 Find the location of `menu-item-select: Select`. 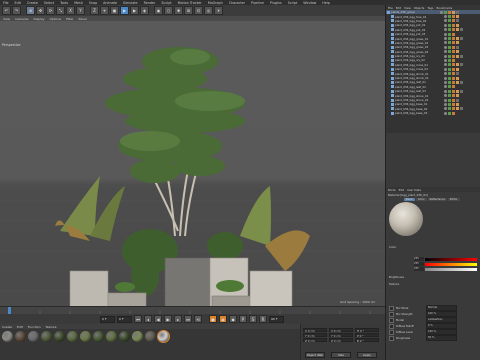

menu-item-select: Select is located at coordinates (49, 3).